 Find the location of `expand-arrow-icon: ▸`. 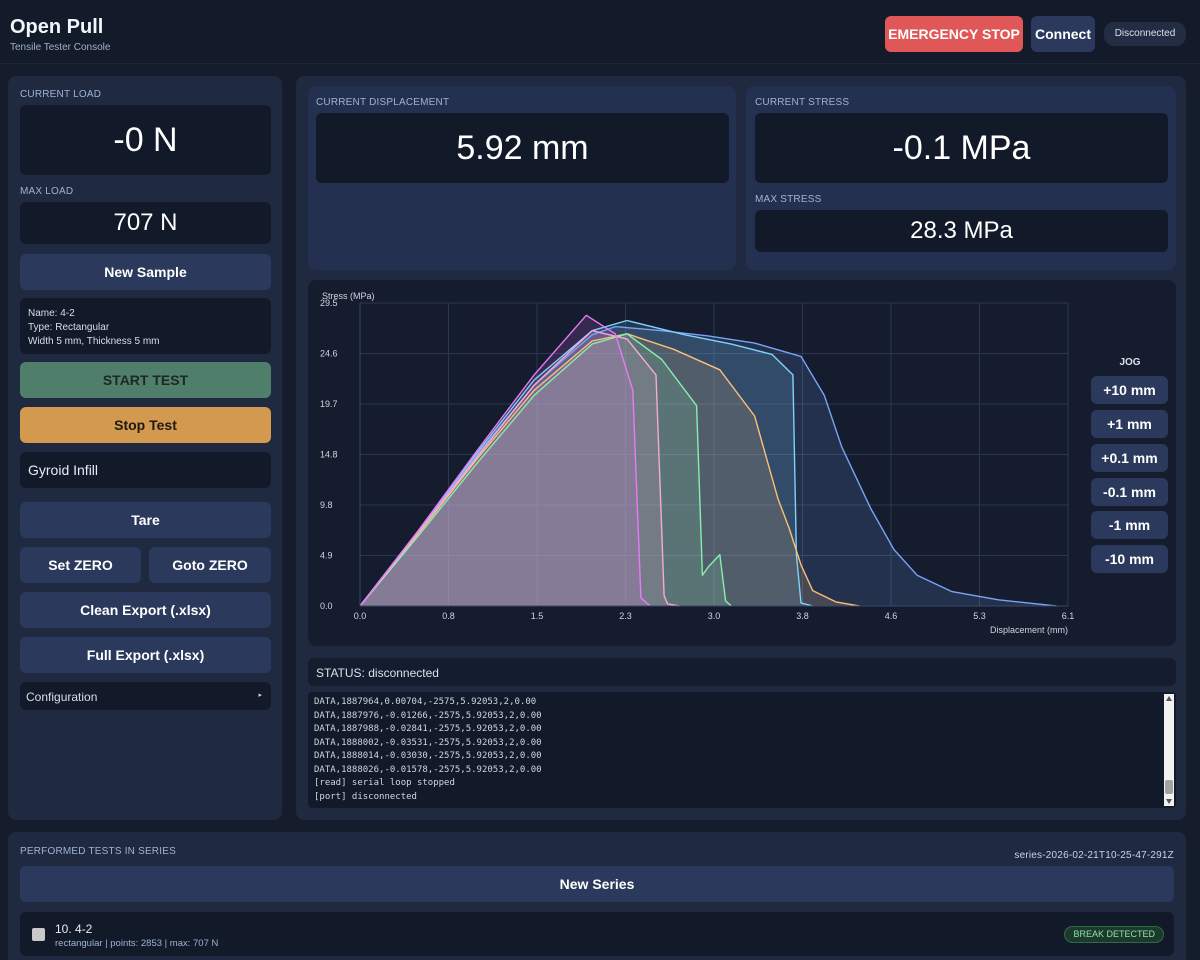

expand-arrow-icon: ▸ is located at coordinates (260, 695).